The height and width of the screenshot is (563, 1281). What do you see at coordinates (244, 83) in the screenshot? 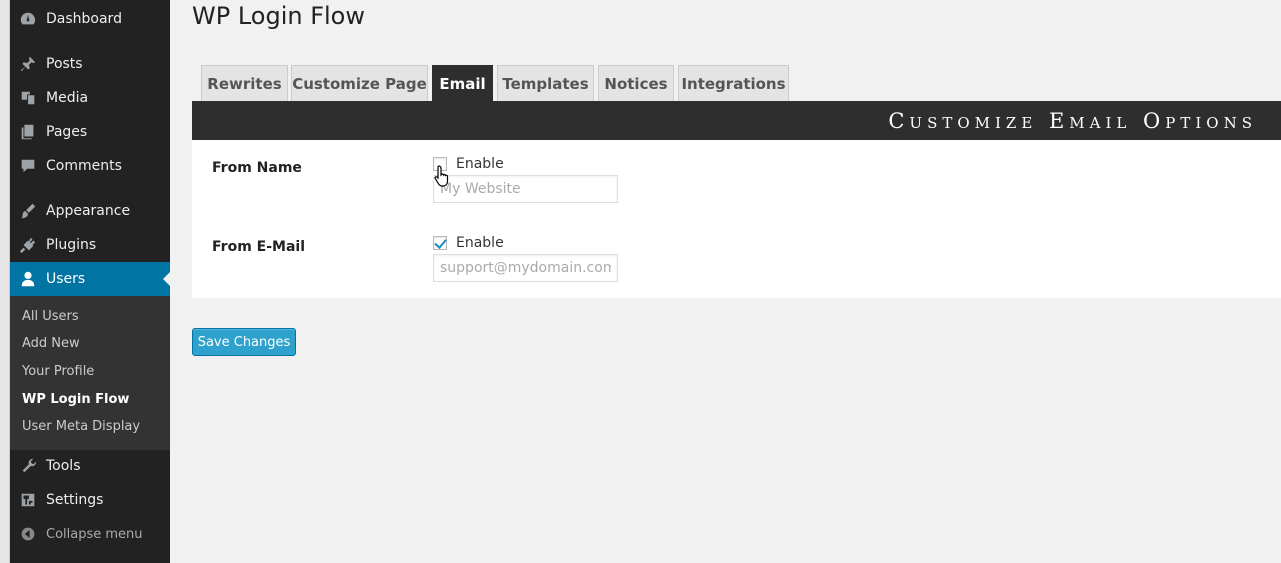
I see `tab-rewrites: Rewrites` at bounding box center [244, 83].